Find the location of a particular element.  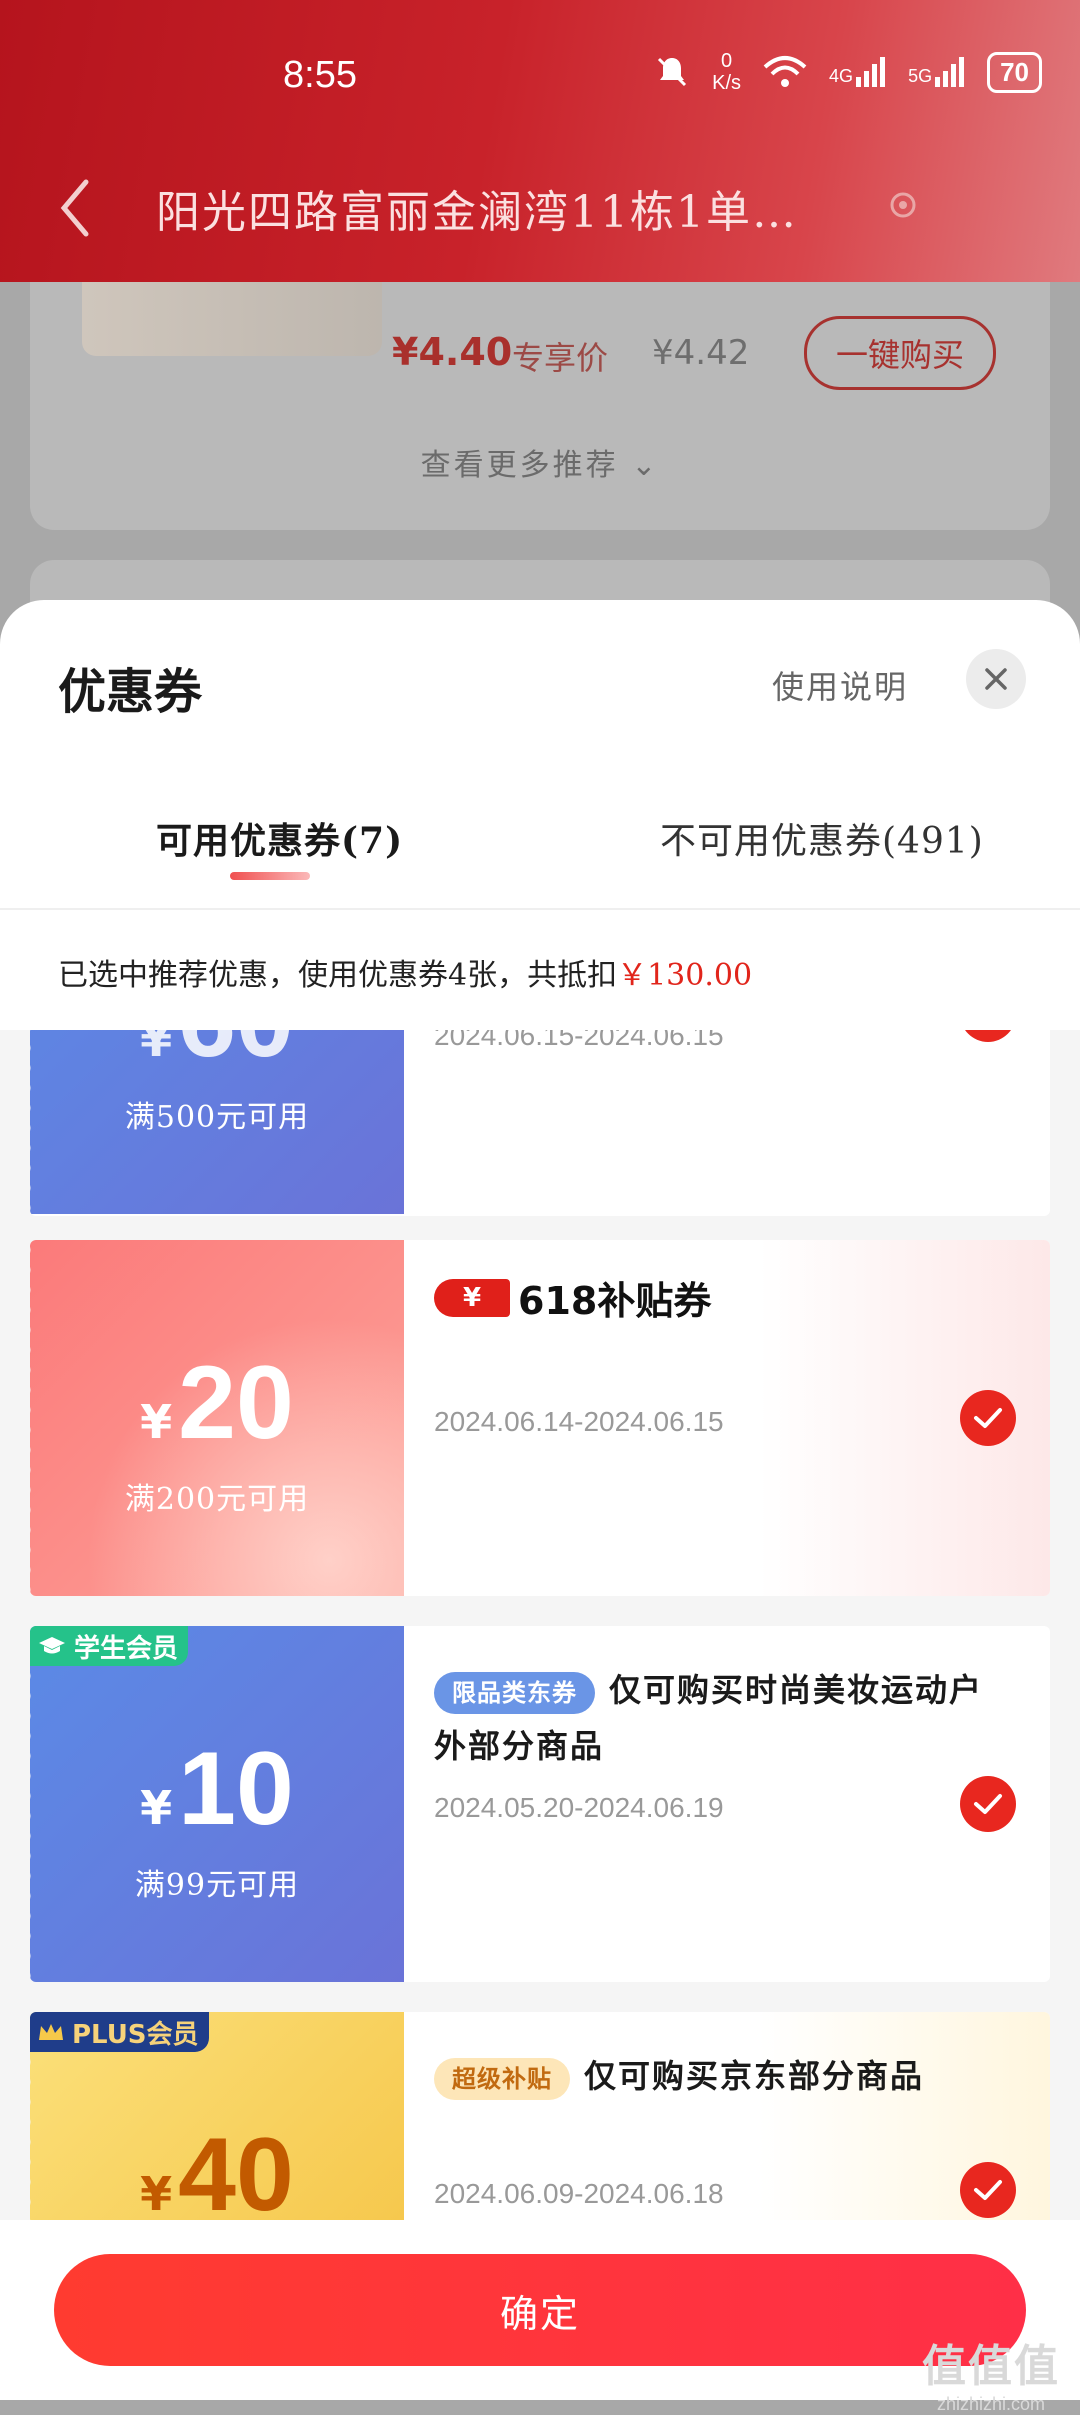

coupon-validity: 2024.05.20-2024.06.19 is located at coordinates (579, 1807).